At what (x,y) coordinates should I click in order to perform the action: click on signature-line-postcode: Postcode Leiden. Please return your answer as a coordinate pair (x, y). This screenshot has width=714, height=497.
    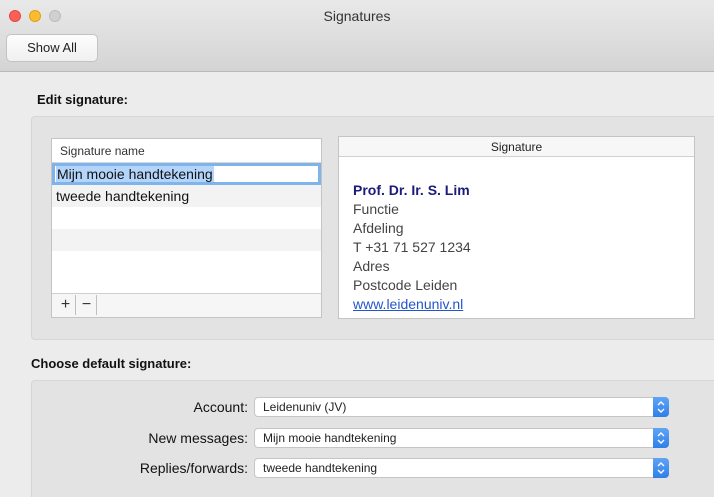
    Looking at the image, I should click on (405, 285).